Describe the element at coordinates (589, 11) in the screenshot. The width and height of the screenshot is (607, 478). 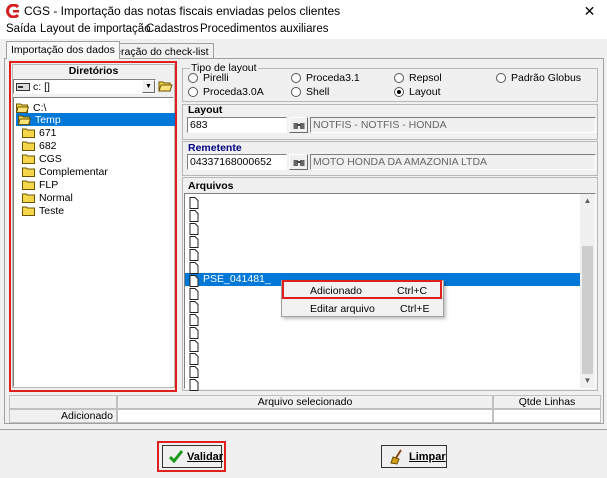
I see `close-button: ✕` at that location.